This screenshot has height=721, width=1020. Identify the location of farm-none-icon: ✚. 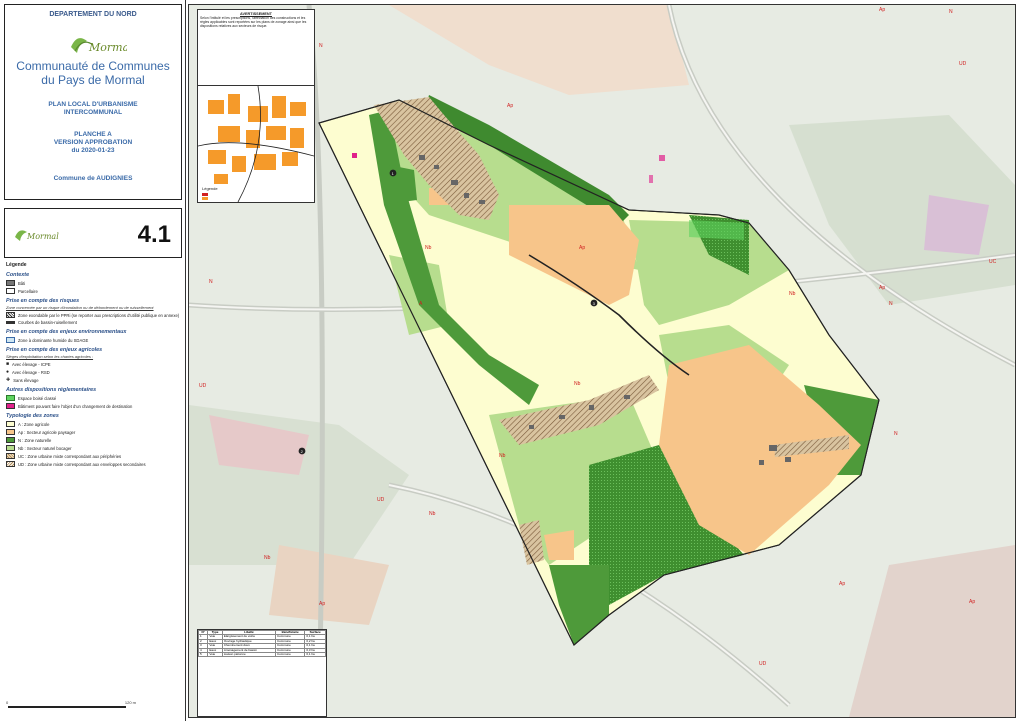
(8, 380).